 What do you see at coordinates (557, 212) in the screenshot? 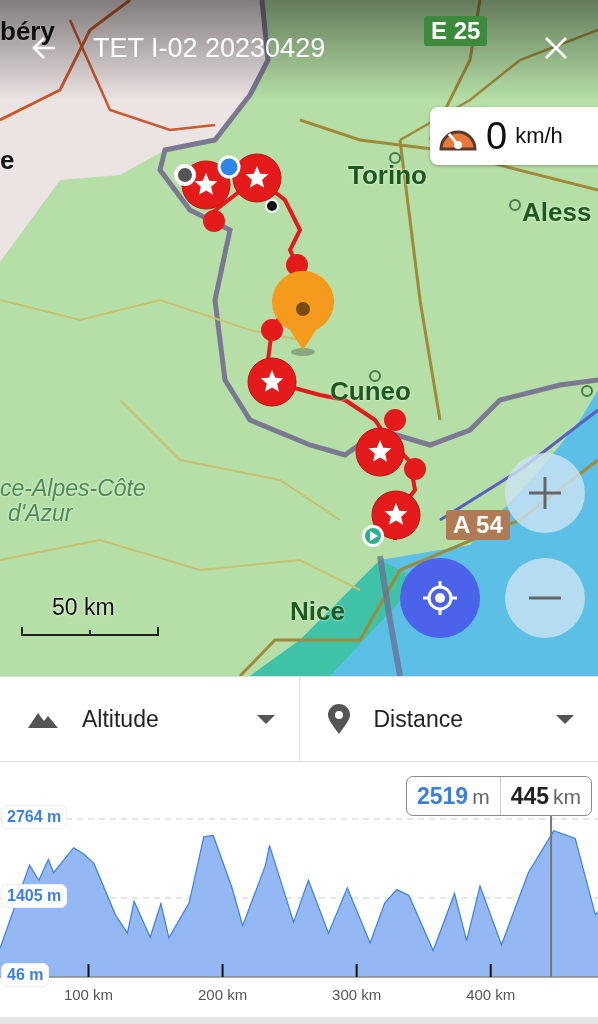
I see `map-place-label: Aless` at bounding box center [557, 212].